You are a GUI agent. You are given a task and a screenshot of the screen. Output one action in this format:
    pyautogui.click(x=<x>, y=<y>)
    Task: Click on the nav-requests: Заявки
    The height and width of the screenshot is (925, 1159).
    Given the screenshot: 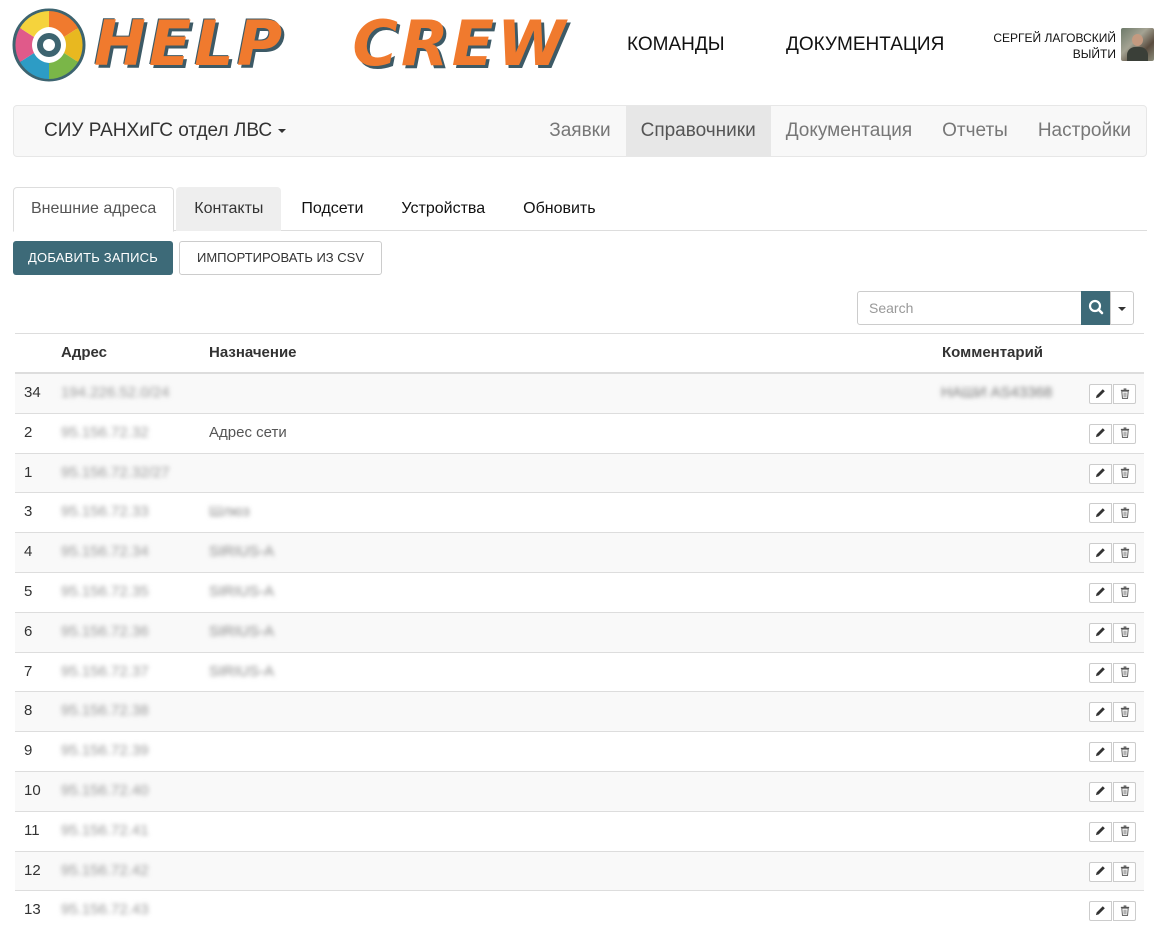 What is the action you would take?
    pyautogui.click(x=579, y=131)
    